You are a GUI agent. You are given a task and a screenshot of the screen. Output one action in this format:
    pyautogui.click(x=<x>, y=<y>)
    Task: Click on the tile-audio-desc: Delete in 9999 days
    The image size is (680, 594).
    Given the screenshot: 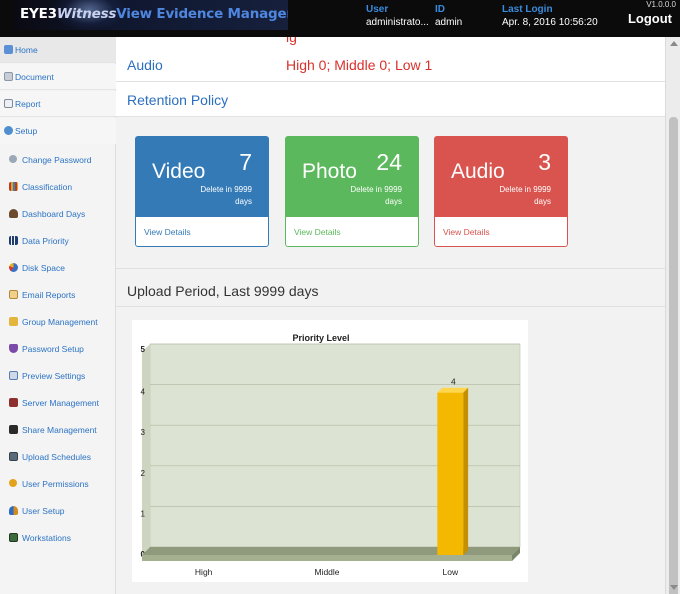 What is the action you would take?
    pyautogui.click(x=525, y=195)
    